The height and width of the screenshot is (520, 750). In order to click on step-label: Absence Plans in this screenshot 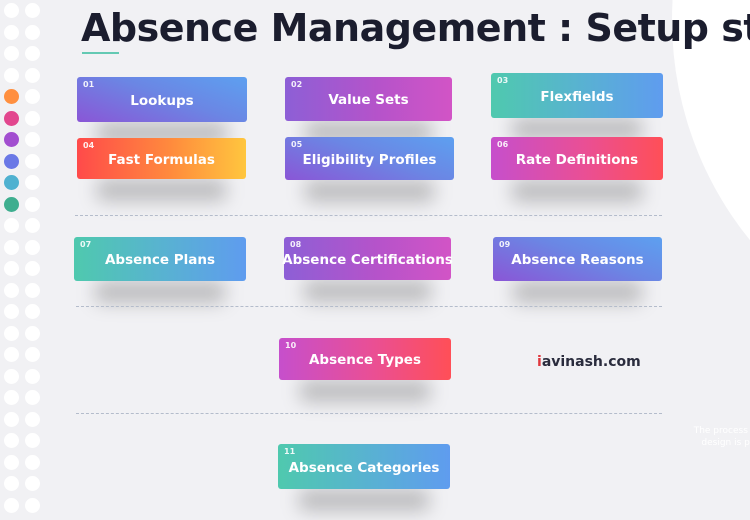, I will do `click(160, 260)`.